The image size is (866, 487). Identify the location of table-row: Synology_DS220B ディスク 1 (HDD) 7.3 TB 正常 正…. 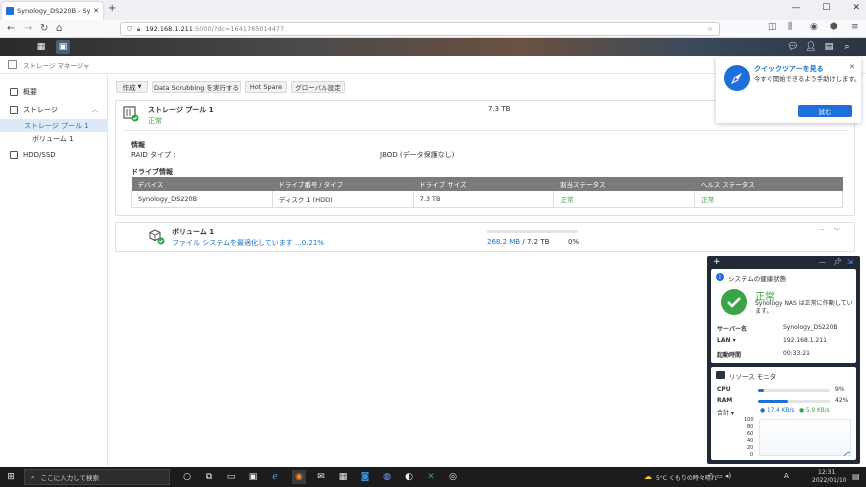
(487, 199).